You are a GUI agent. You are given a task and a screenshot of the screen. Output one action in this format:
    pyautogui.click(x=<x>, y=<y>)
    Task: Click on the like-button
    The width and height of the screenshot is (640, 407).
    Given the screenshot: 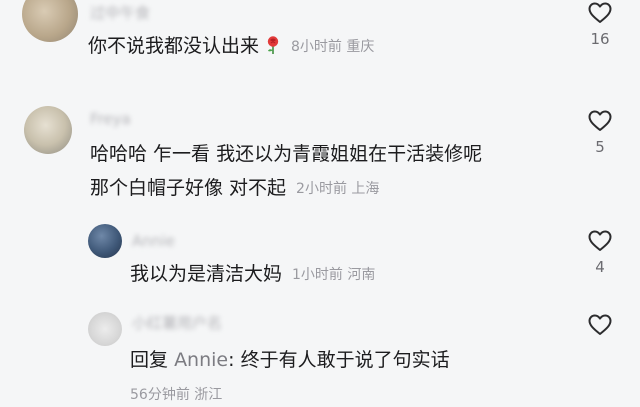 What is the action you would take?
    pyautogui.click(x=600, y=325)
    